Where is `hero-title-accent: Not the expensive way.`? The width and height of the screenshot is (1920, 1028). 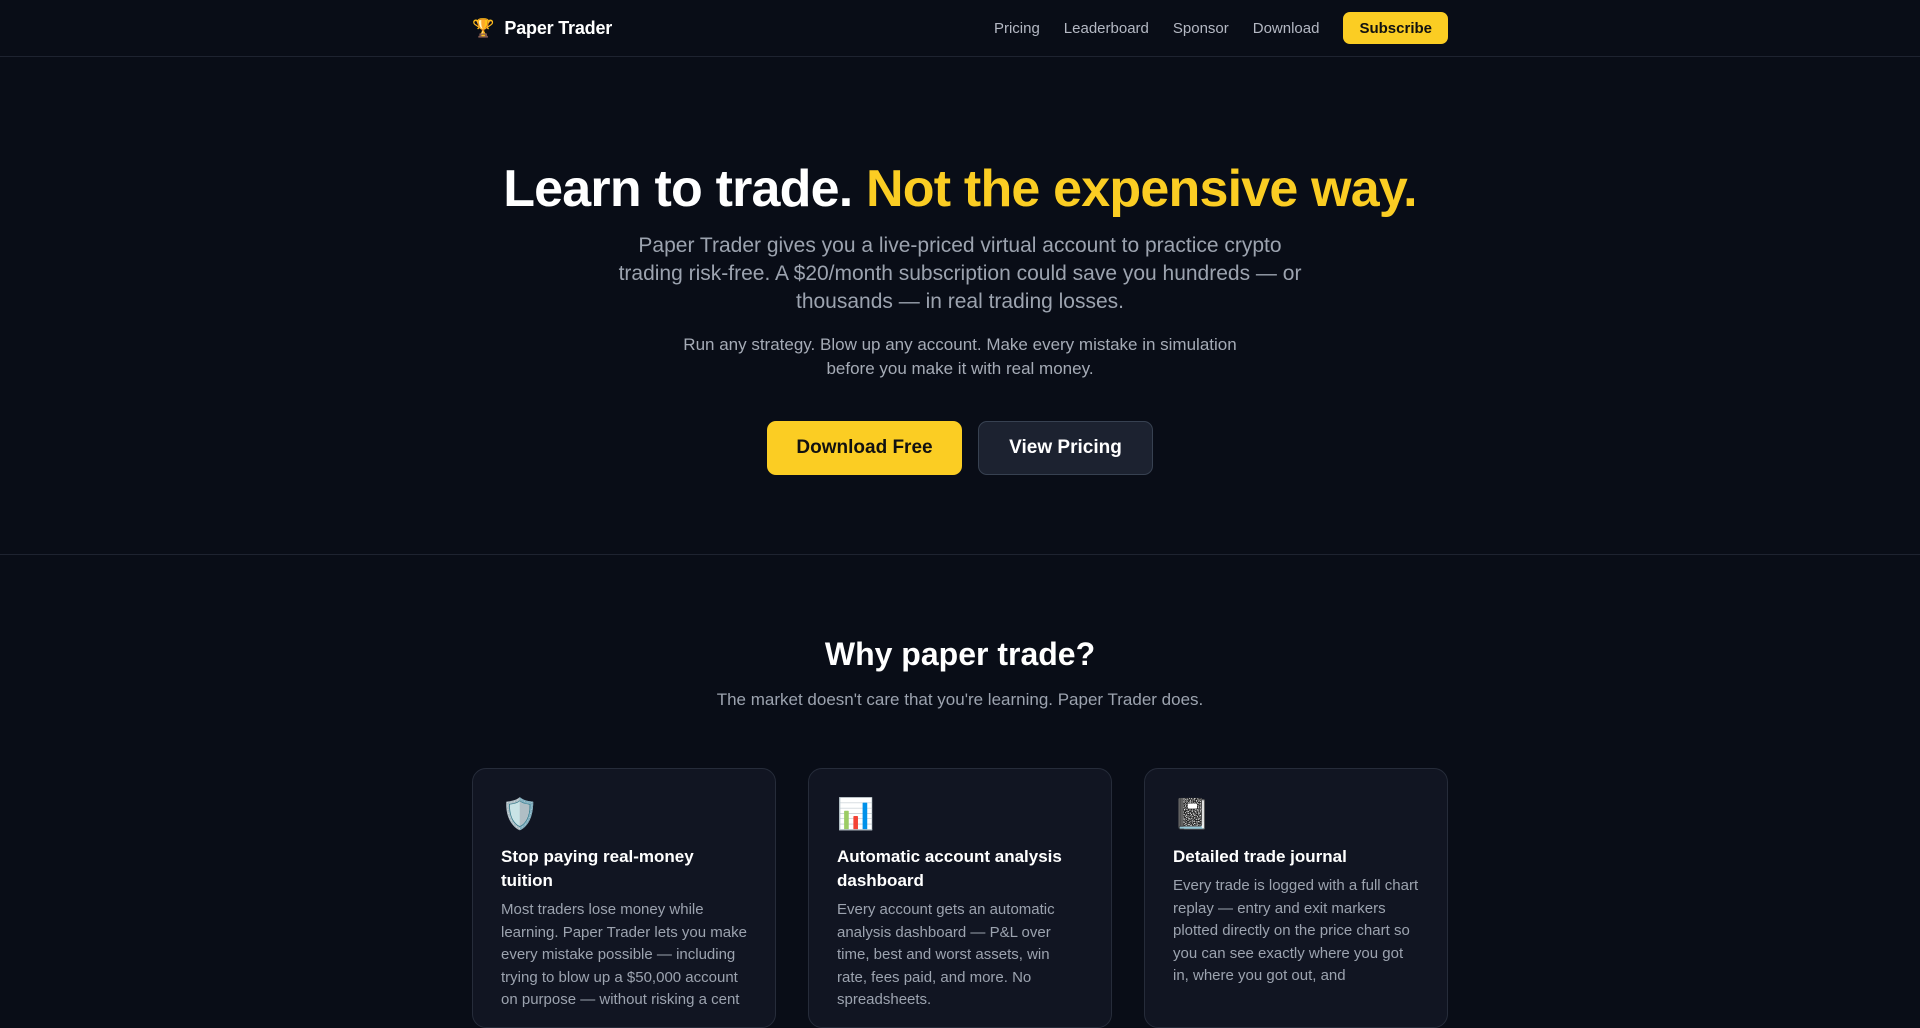
hero-title-accent: Not the expensive way. is located at coordinates (1142, 189).